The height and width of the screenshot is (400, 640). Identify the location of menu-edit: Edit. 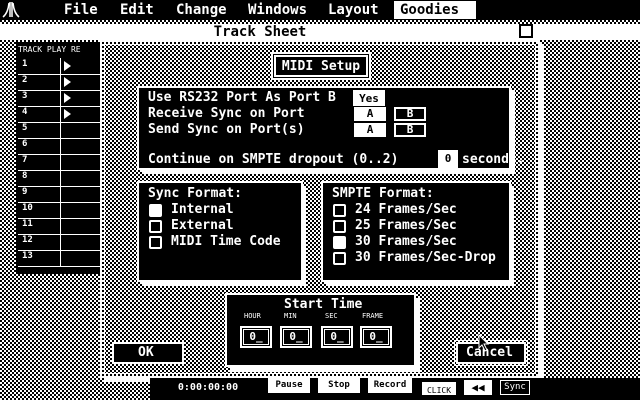
(137, 10).